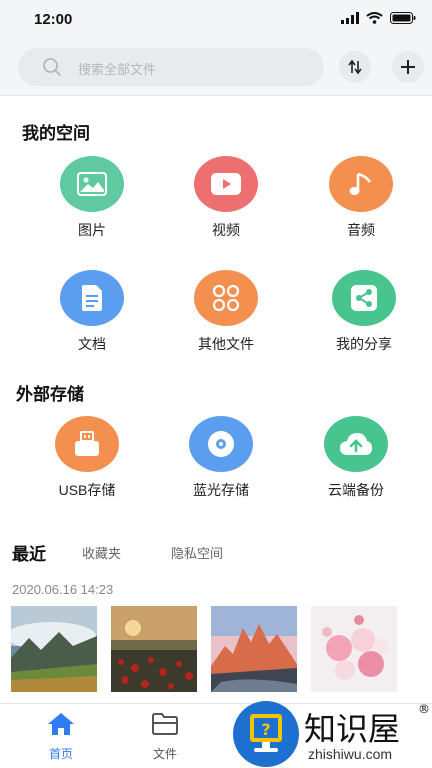 The image size is (432, 768). I want to click on watermark-registered-mark: ®, so click(424, 709).